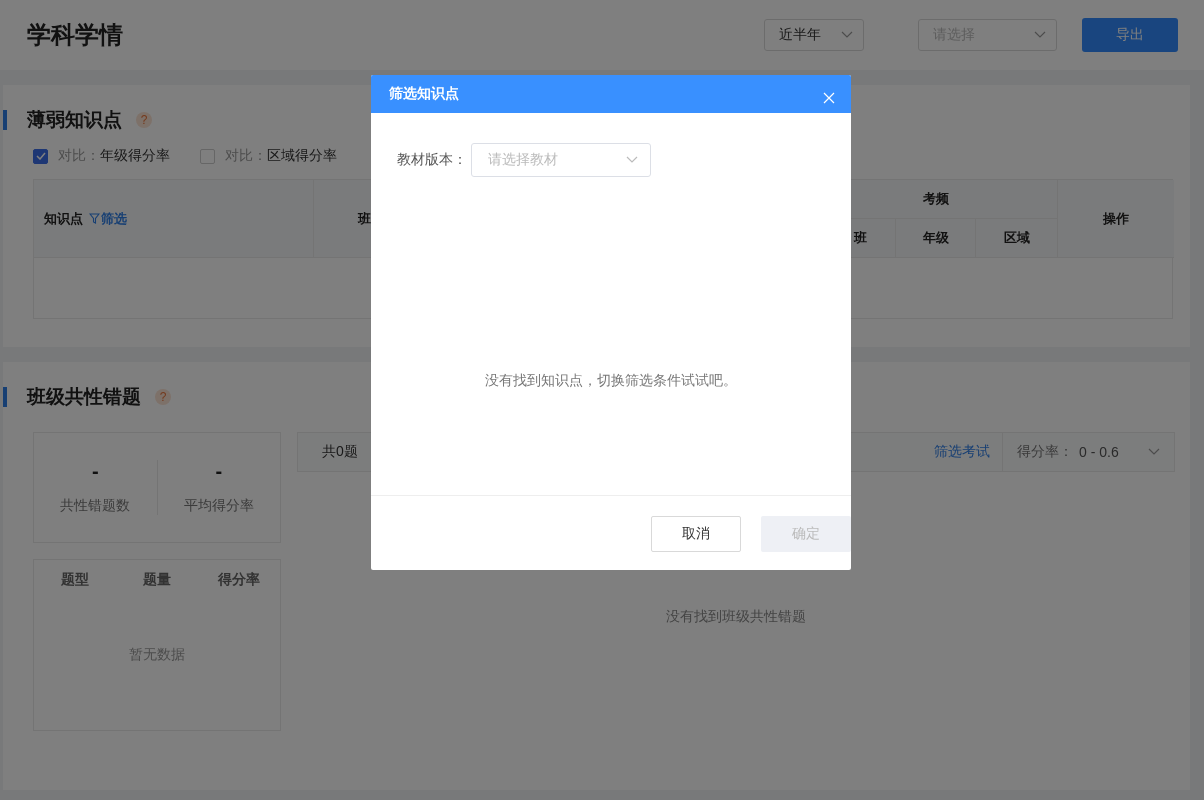 This screenshot has width=1204, height=800. I want to click on filter-icon, so click(94, 218).